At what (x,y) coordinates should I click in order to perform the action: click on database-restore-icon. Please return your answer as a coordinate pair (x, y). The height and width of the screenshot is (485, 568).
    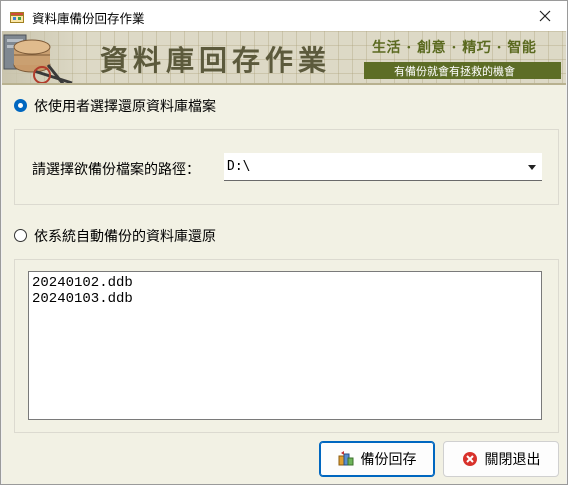
    Looking at the image, I should click on (346, 459).